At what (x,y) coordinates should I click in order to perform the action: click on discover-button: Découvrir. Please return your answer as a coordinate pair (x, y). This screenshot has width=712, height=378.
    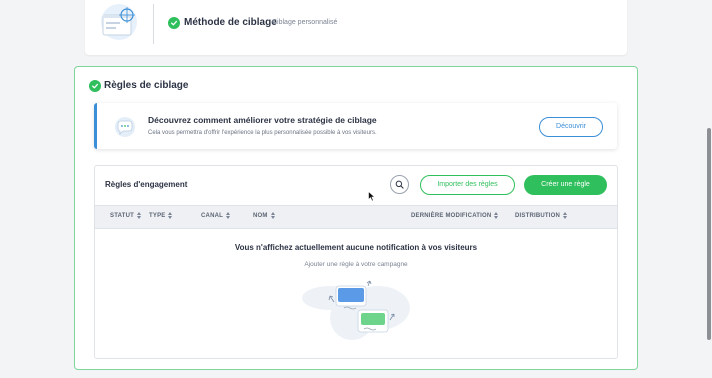
    Looking at the image, I should click on (571, 127).